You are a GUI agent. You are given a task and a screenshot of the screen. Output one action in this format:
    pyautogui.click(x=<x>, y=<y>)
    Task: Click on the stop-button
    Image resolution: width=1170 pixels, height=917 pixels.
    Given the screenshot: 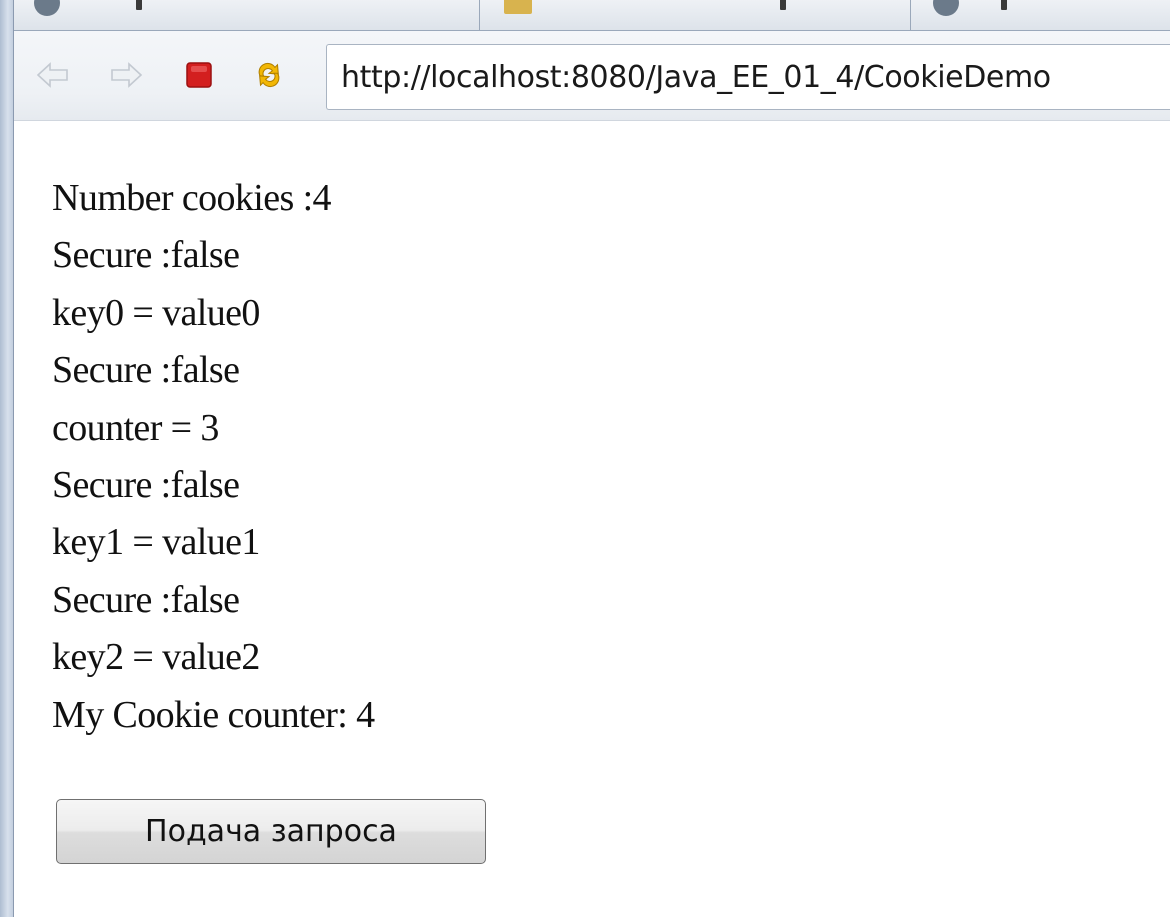 What is the action you would take?
    pyautogui.click(x=199, y=75)
    